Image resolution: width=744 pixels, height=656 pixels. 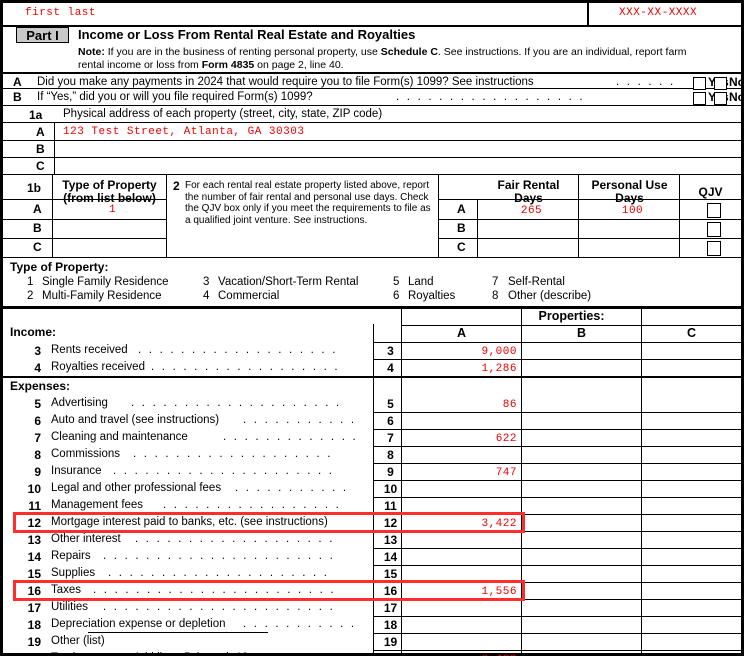 What do you see at coordinates (78, 641) in the screenshot?
I see `expense-row-19-desc: Other (list)` at bounding box center [78, 641].